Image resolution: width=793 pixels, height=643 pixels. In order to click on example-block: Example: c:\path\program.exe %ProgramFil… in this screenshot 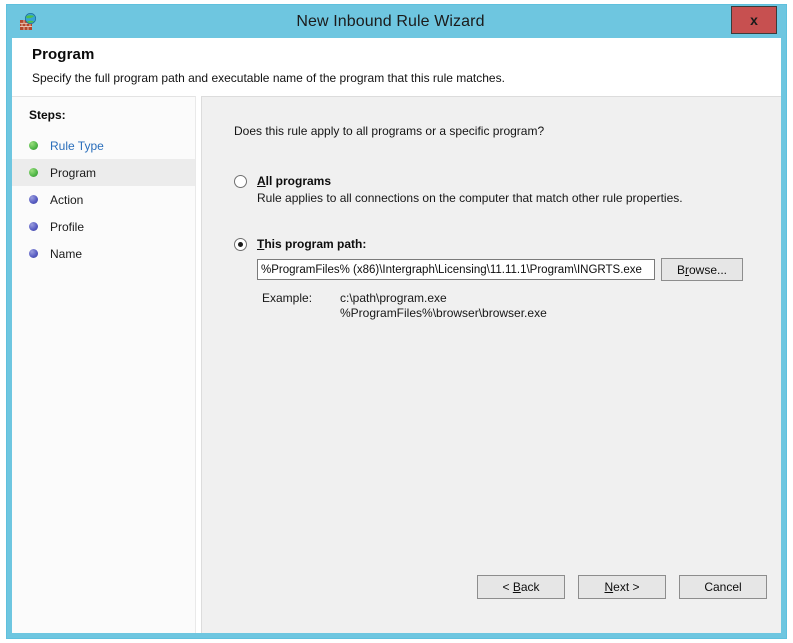, I will do `click(521, 306)`.